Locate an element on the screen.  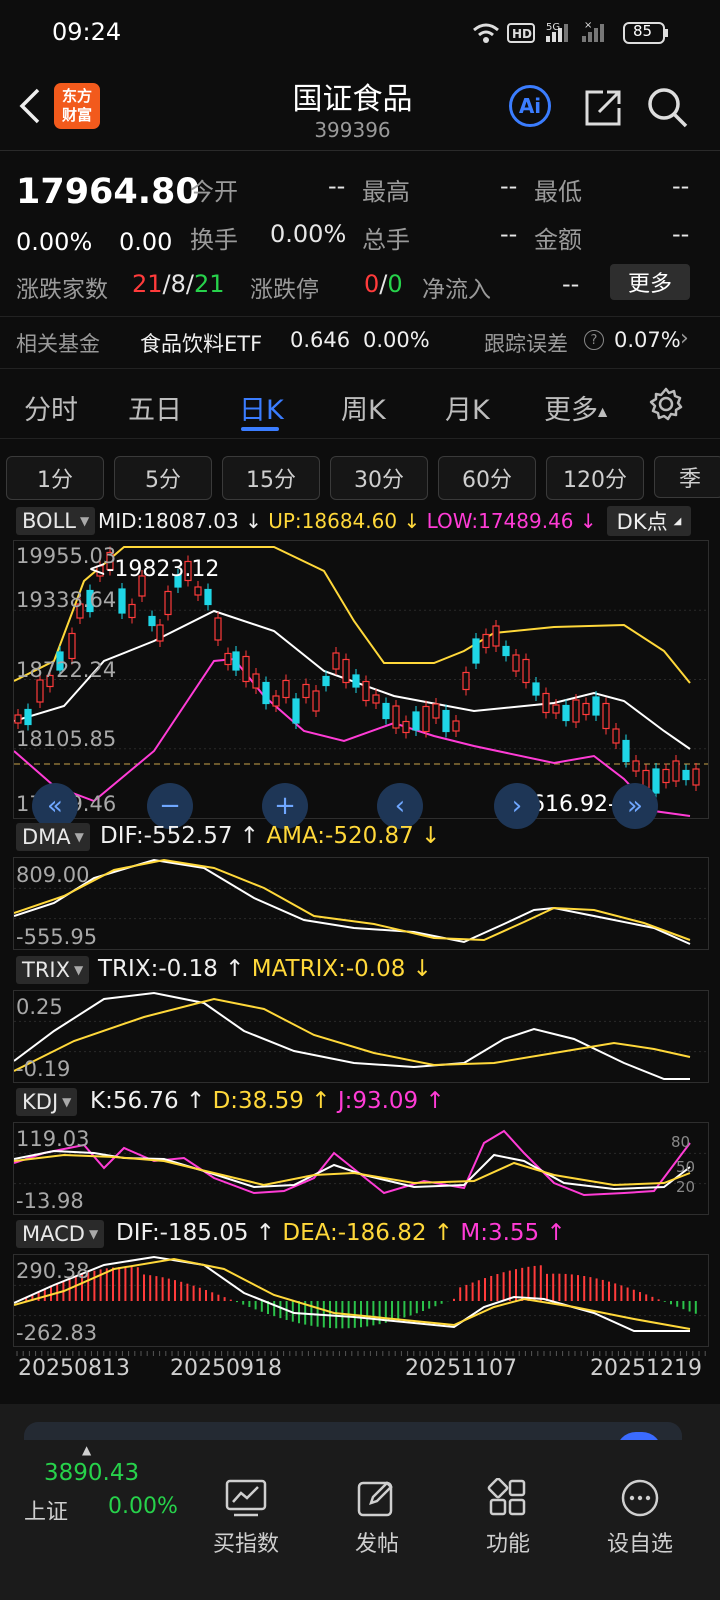
scroll-right-fast-button: » is located at coordinates (635, 806).